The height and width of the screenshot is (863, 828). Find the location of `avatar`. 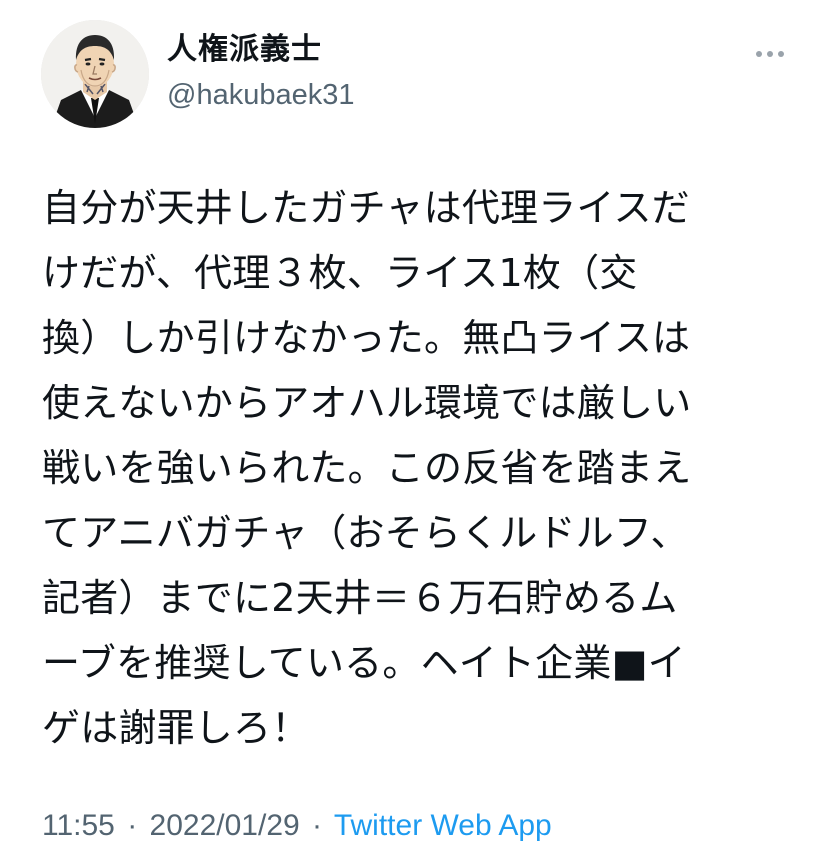

avatar is located at coordinates (95, 74).